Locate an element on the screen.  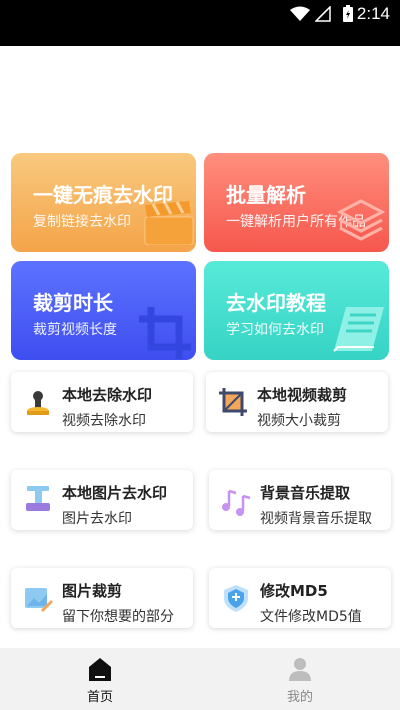
clock: 2:14 is located at coordinates (373, 13).